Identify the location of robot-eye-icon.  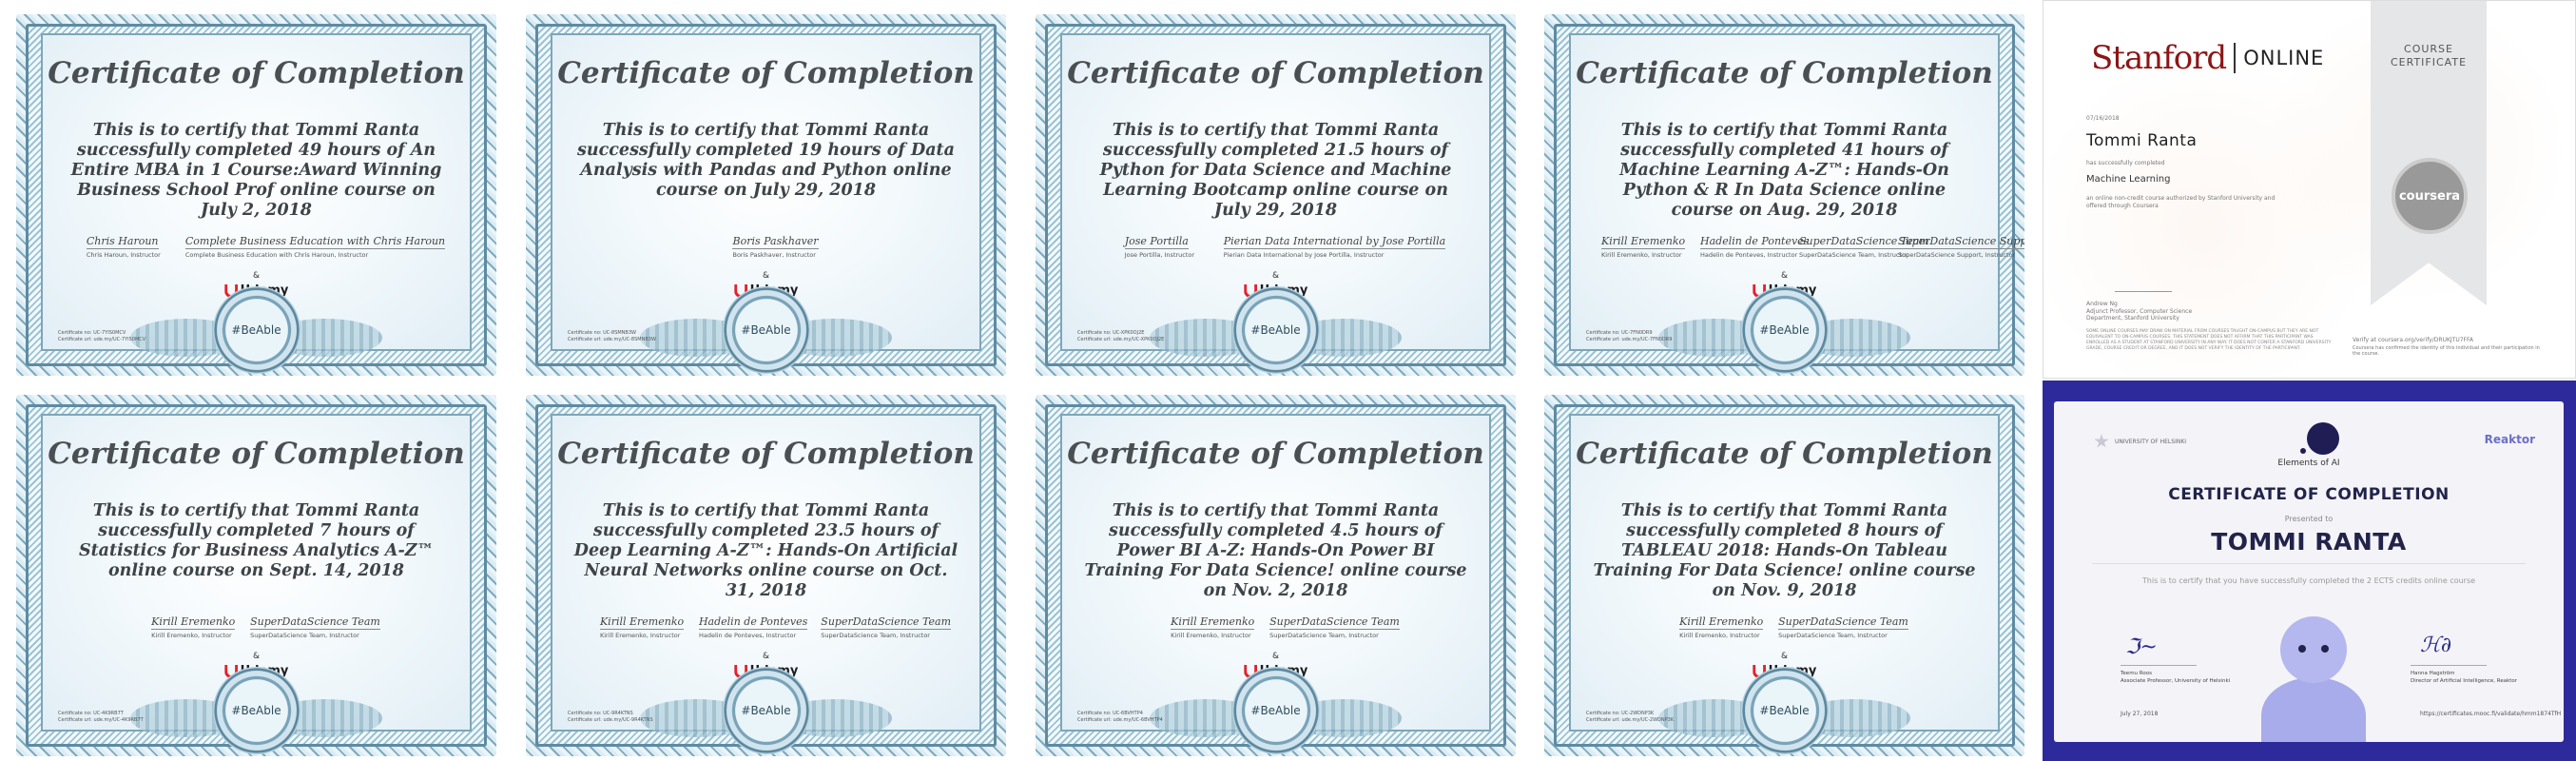
(2302, 649).